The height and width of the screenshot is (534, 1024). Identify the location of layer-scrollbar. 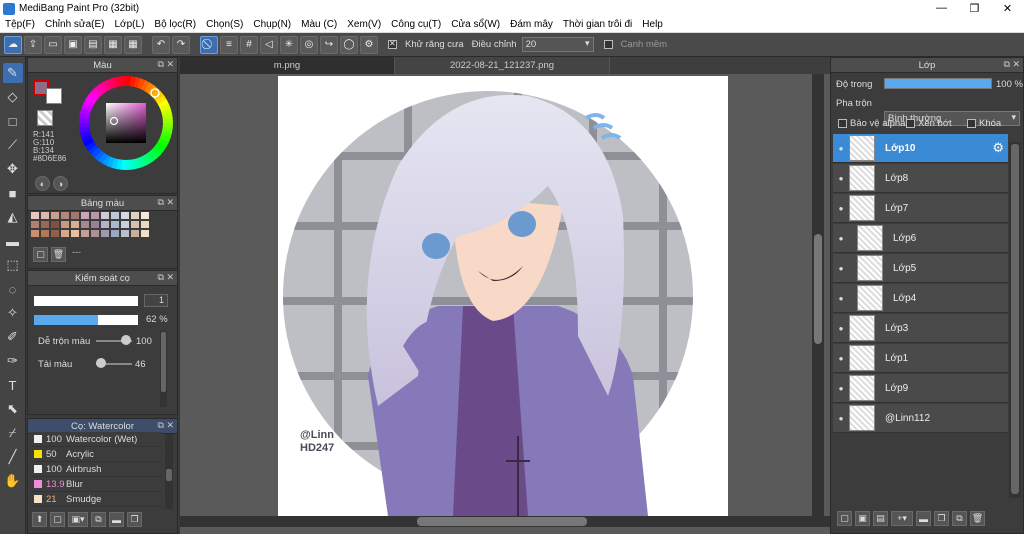
(1015, 320).